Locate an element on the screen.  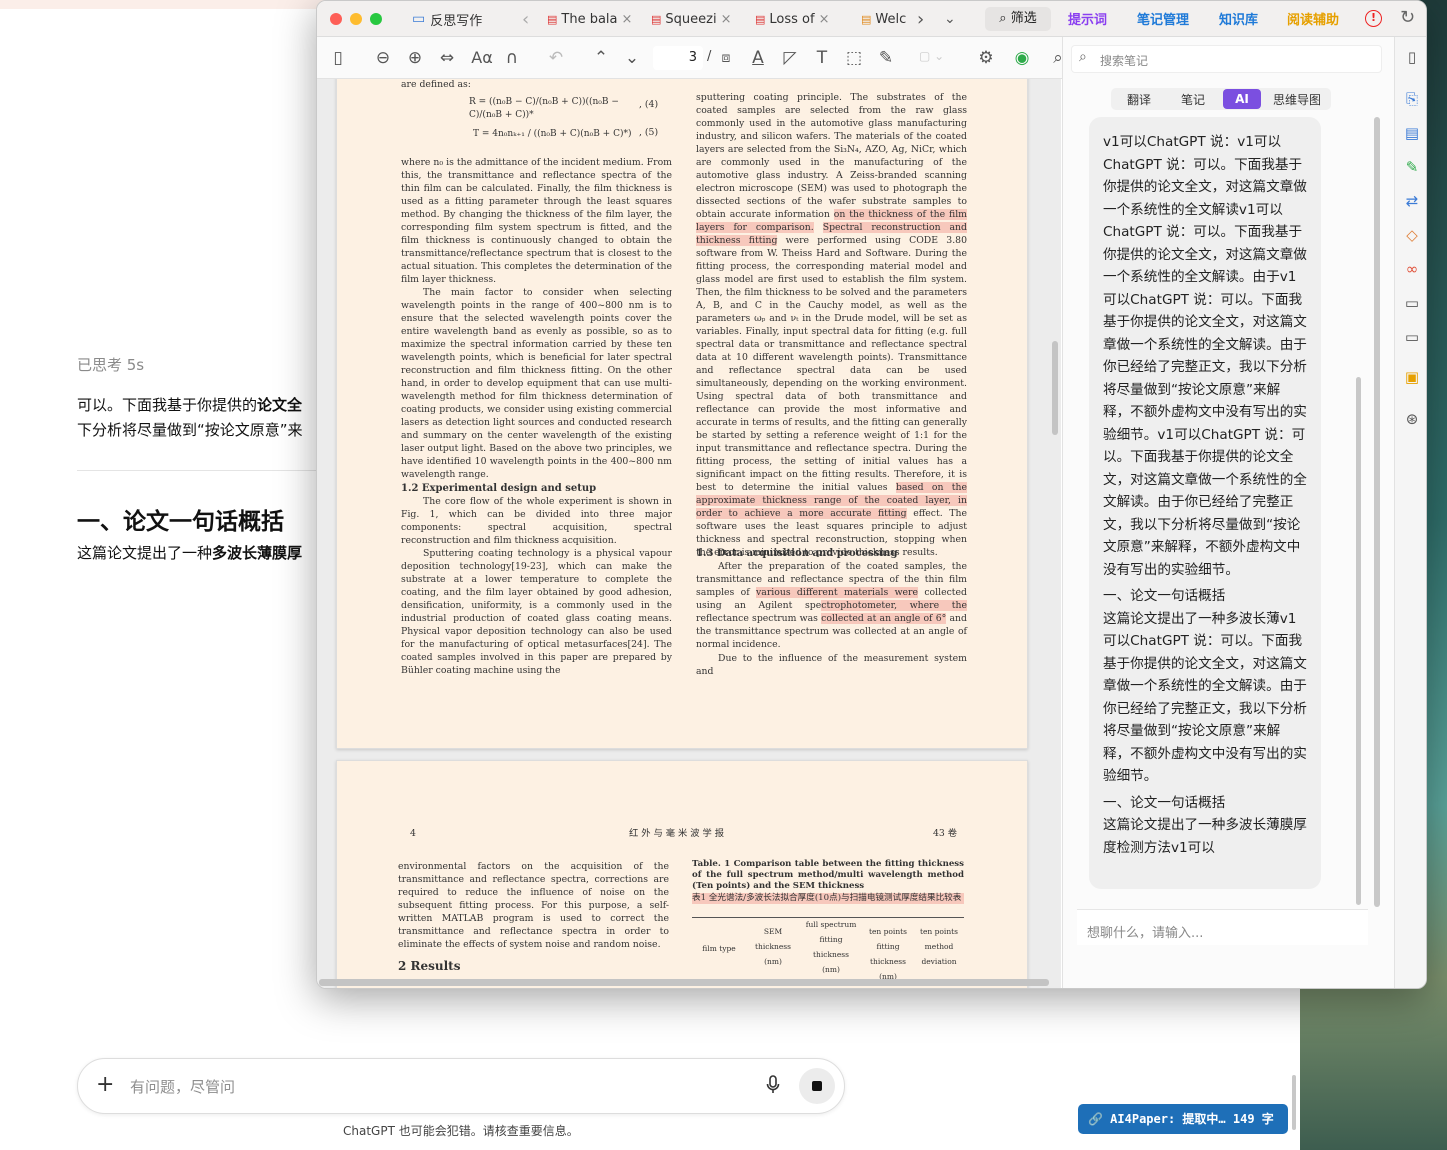
signature-icon: ✎ is located at coordinates (886, 58).